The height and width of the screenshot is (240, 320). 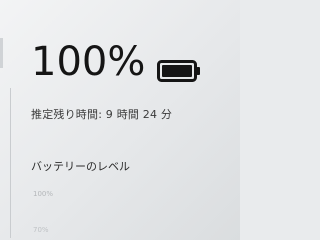 I want to click on nav-edge-marker, so click(x=1, y=53).